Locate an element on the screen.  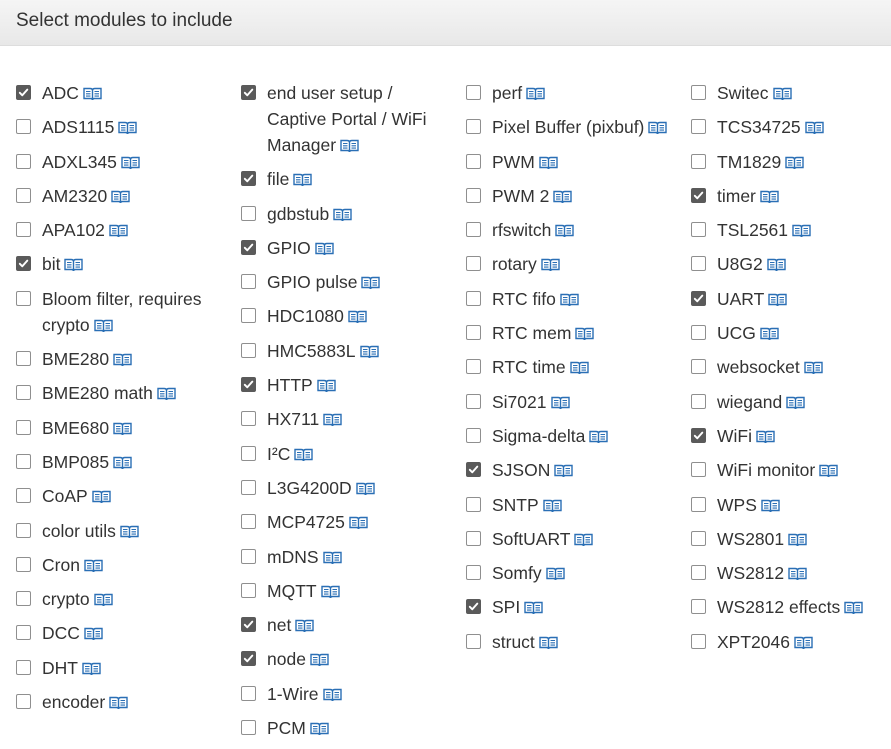
module-checkbox-pcm is located at coordinates (248, 728).